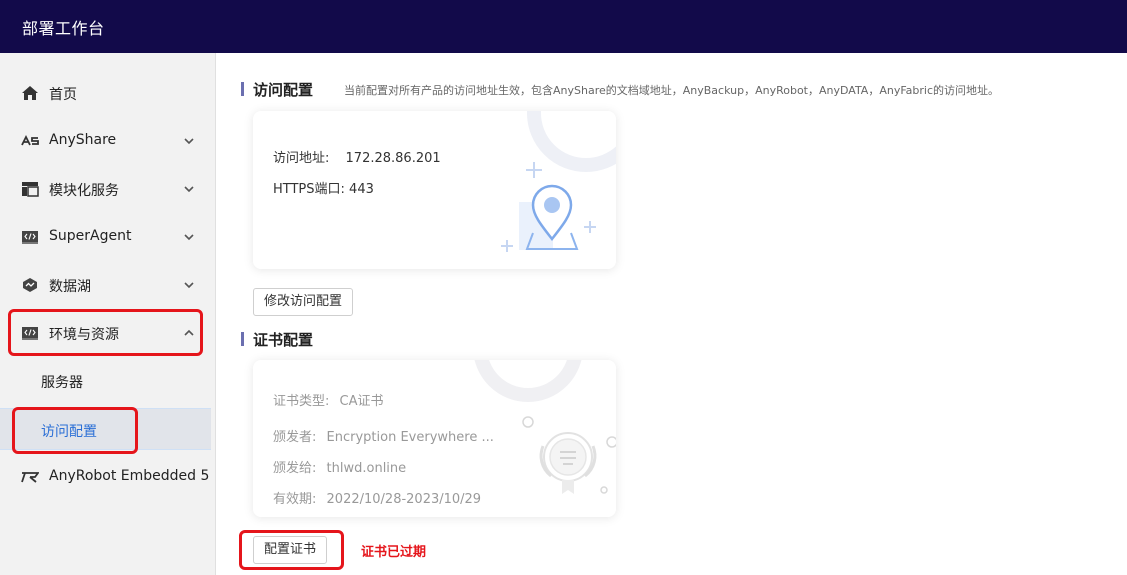 Image resolution: width=1127 pixels, height=575 pixels. What do you see at coordinates (69, 432) in the screenshot?
I see `sidebar-subitem-label: 访问配置` at bounding box center [69, 432].